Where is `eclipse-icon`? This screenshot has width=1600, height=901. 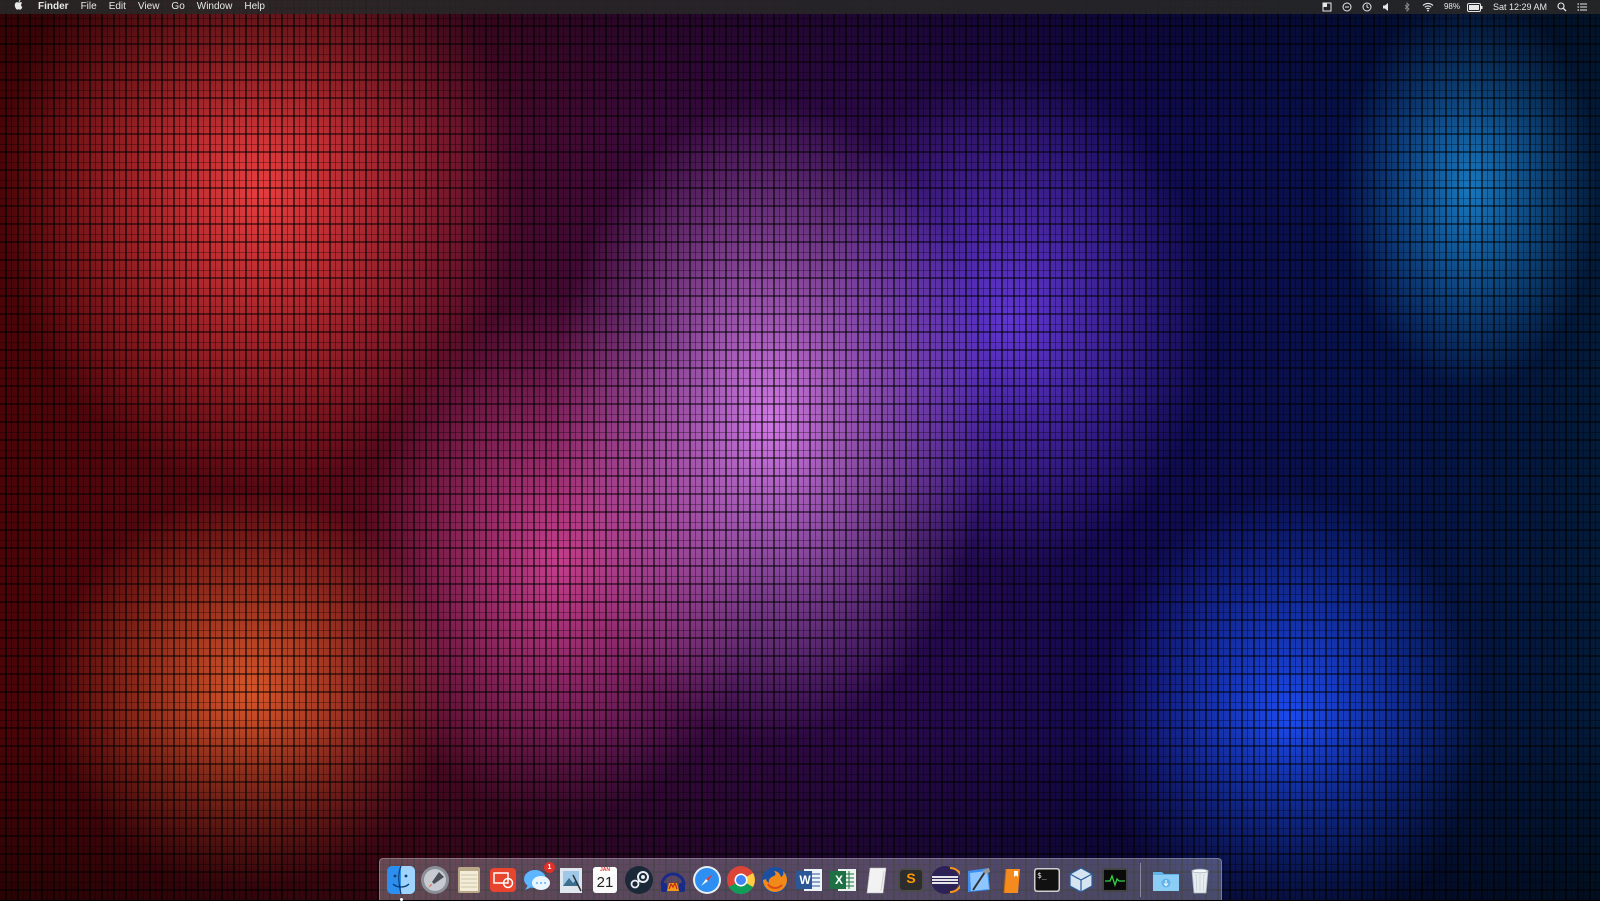 eclipse-icon is located at coordinates (945, 879).